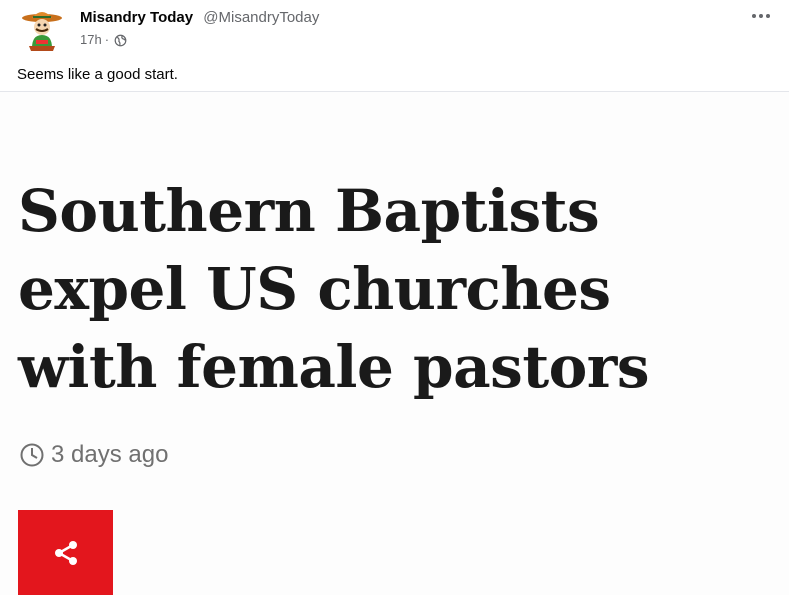 Image resolution: width=789 pixels, height=595 pixels. Describe the element at coordinates (42, 30) in the screenshot. I see `author-avatar` at that location.